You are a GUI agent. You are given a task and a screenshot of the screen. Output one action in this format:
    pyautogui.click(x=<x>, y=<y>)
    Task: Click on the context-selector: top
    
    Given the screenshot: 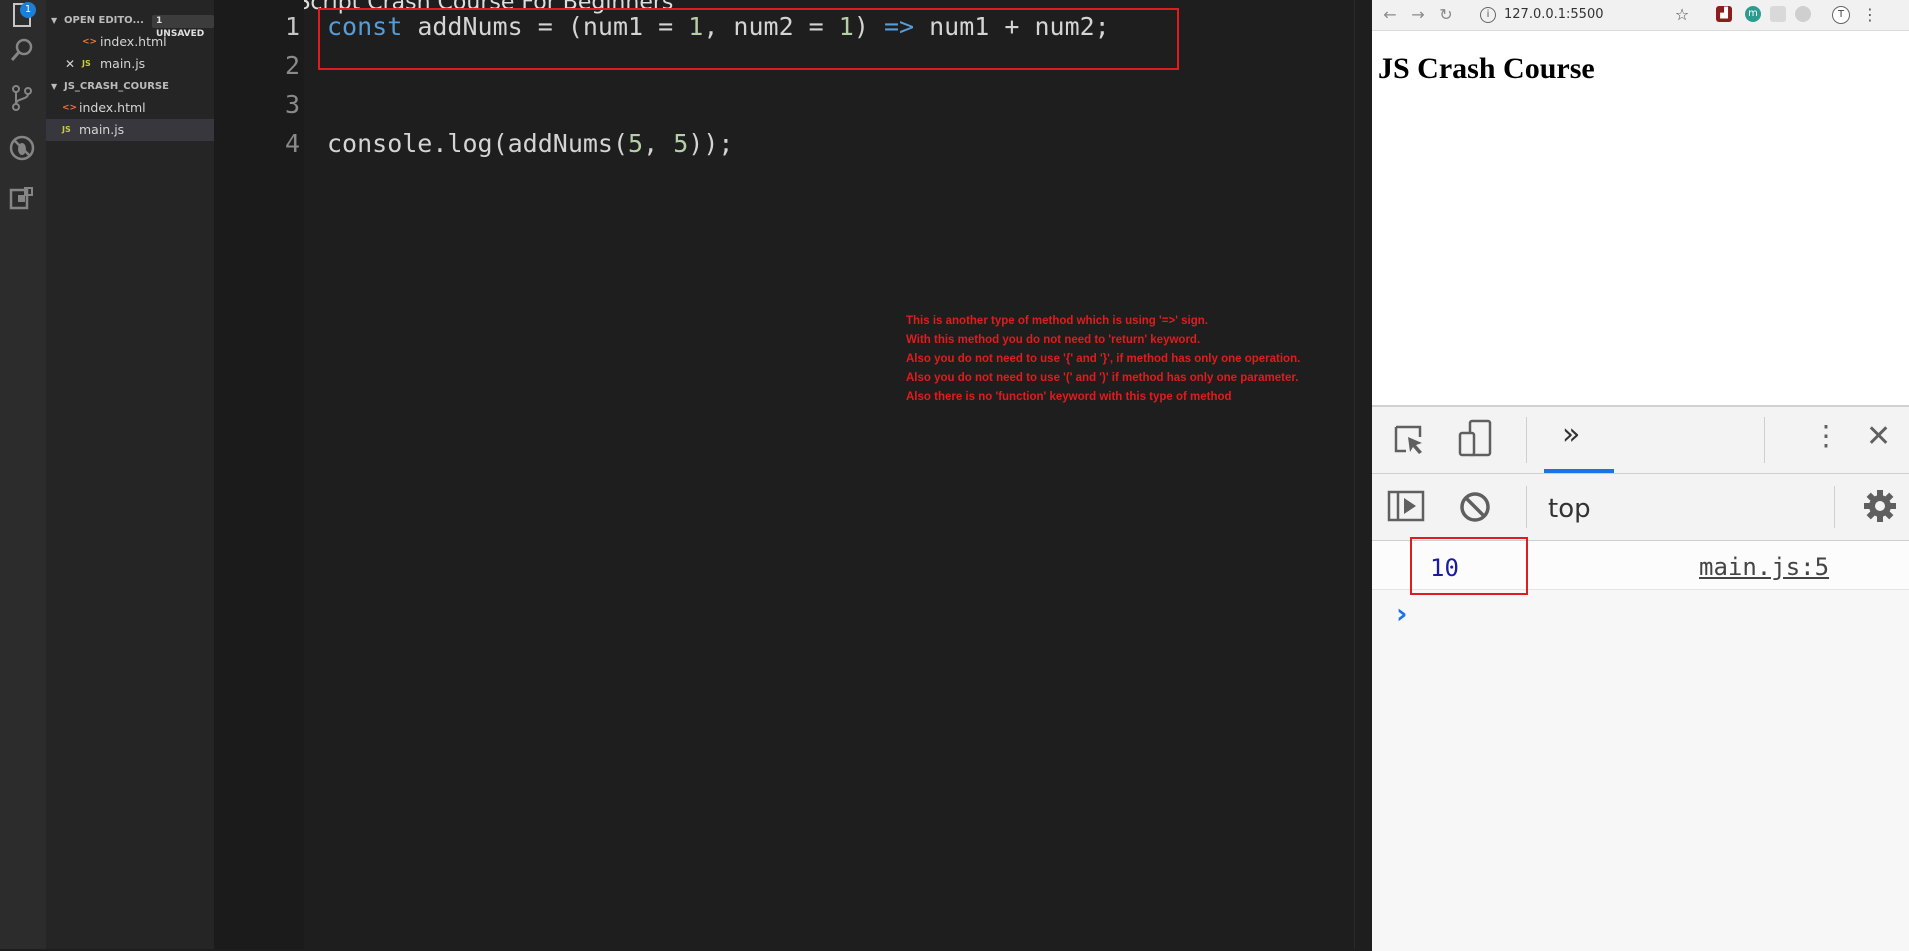 What is the action you would take?
    pyautogui.click(x=1569, y=509)
    